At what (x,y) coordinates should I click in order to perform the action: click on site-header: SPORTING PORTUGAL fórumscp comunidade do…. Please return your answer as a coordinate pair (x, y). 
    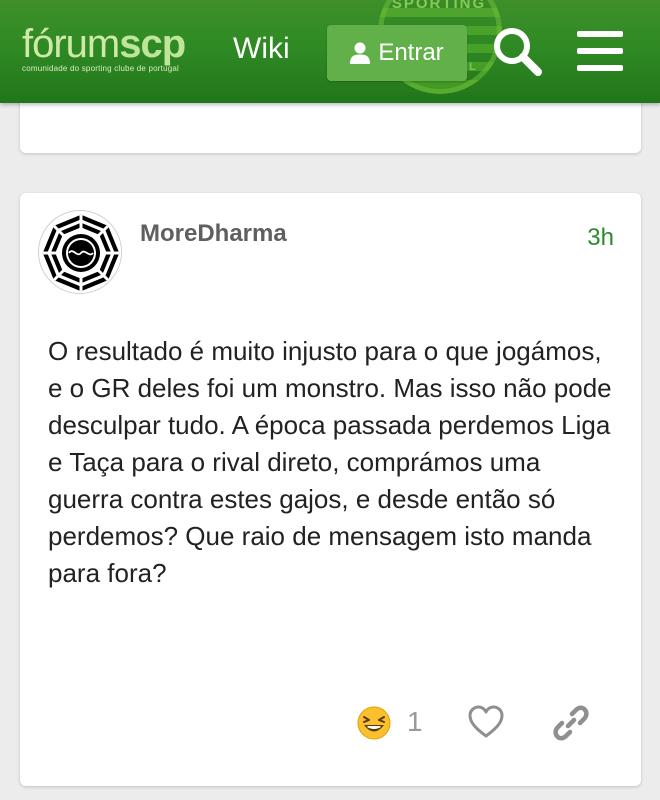
    Looking at the image, I should click on (330, 51).